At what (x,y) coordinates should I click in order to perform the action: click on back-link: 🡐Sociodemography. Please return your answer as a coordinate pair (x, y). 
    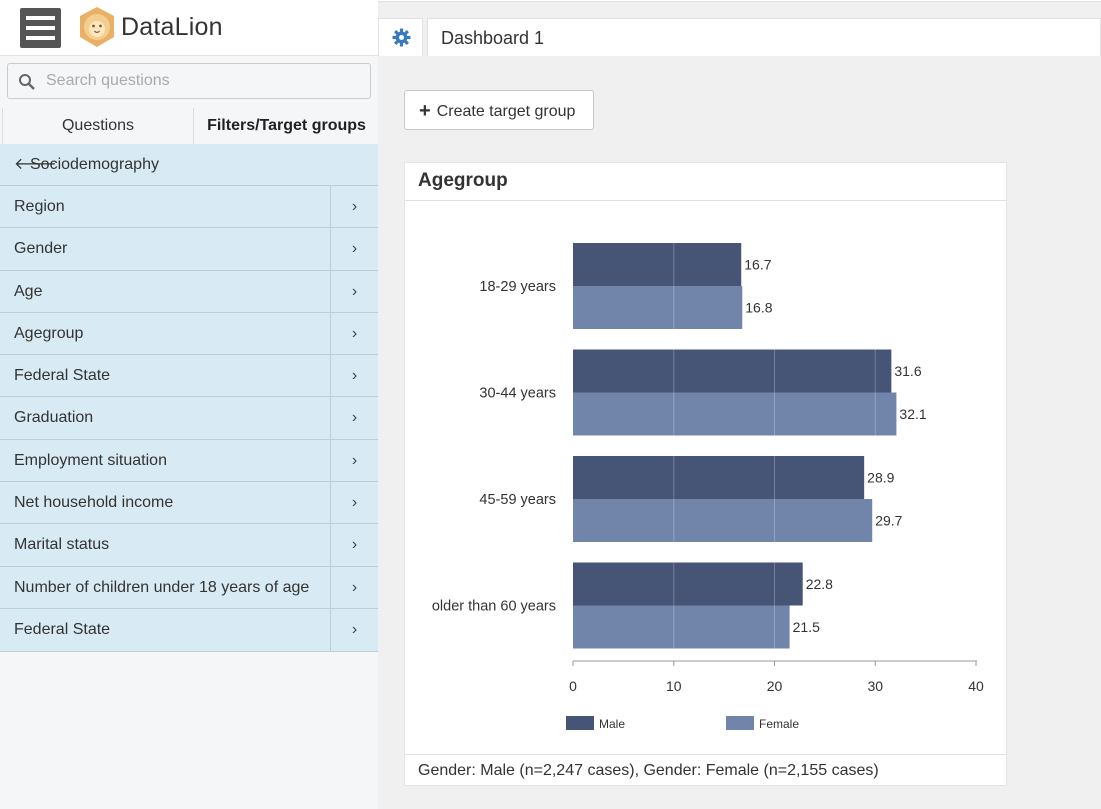
    Looking at the image, I should click on (189, 165).